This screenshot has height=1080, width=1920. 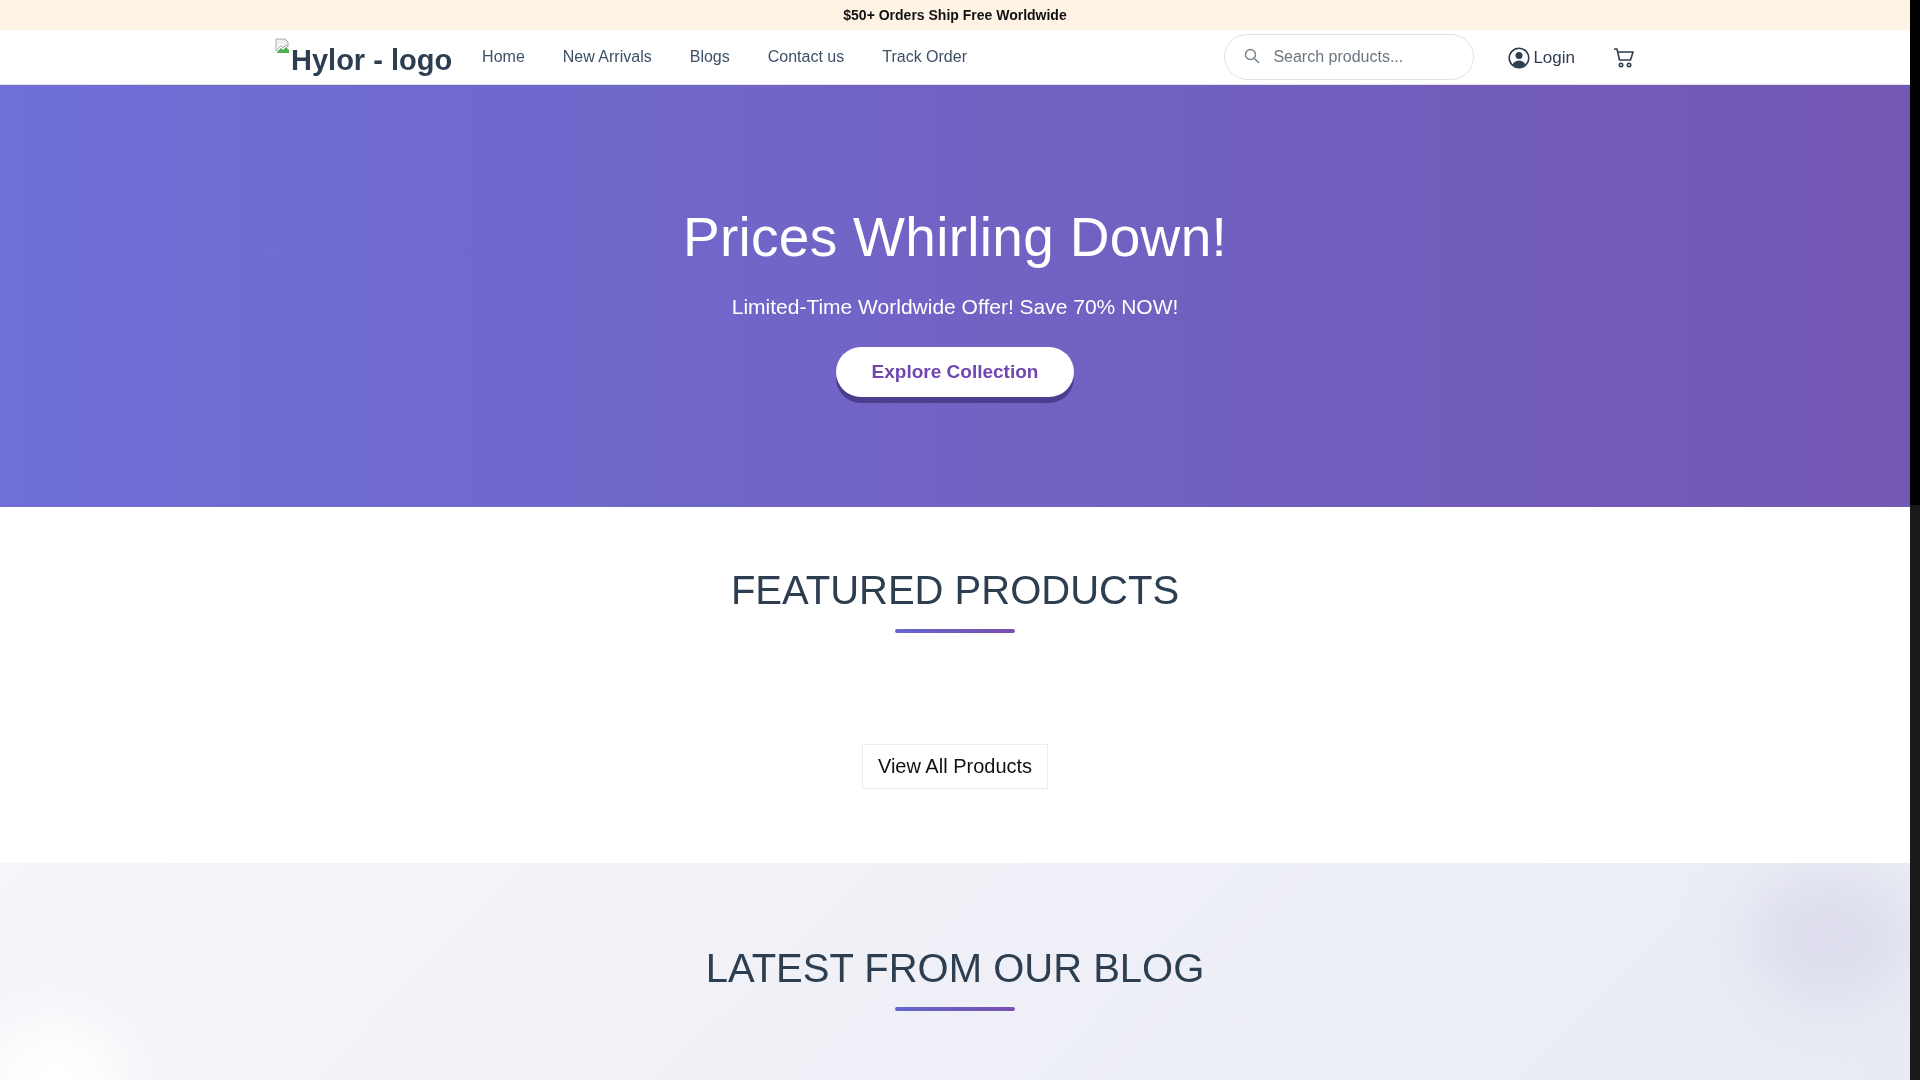 What do you see at coordinates (955, 237) in the screenshot?
I see `hero-title: Prices Whirling Down!` at bounding box center [955, 237].